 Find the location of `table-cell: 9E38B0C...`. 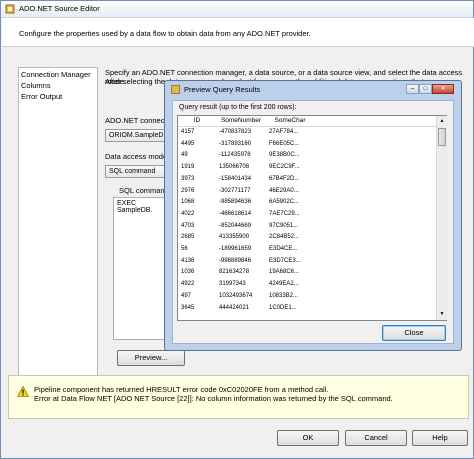

table-cell: 9E38B0C... is located at coordinates (284, 155).